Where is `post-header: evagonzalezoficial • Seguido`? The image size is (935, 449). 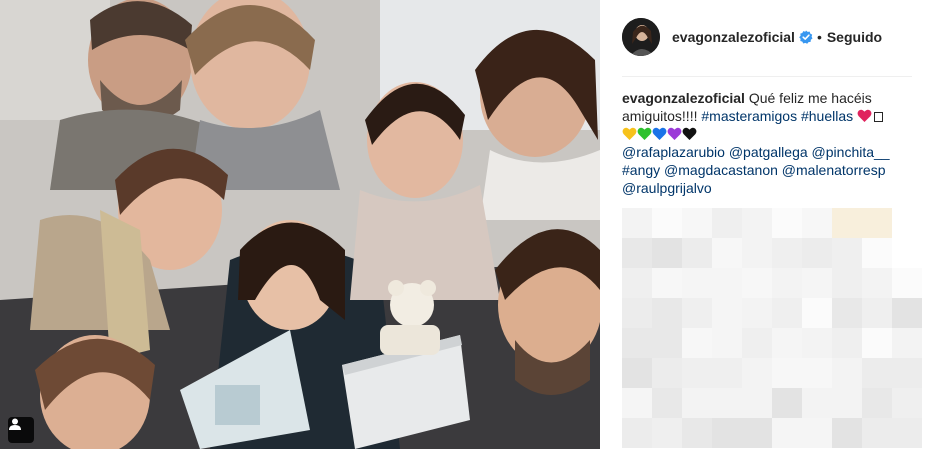
post-header: evagonzalezoficial • Seguido is located at coordinates (767, 37).